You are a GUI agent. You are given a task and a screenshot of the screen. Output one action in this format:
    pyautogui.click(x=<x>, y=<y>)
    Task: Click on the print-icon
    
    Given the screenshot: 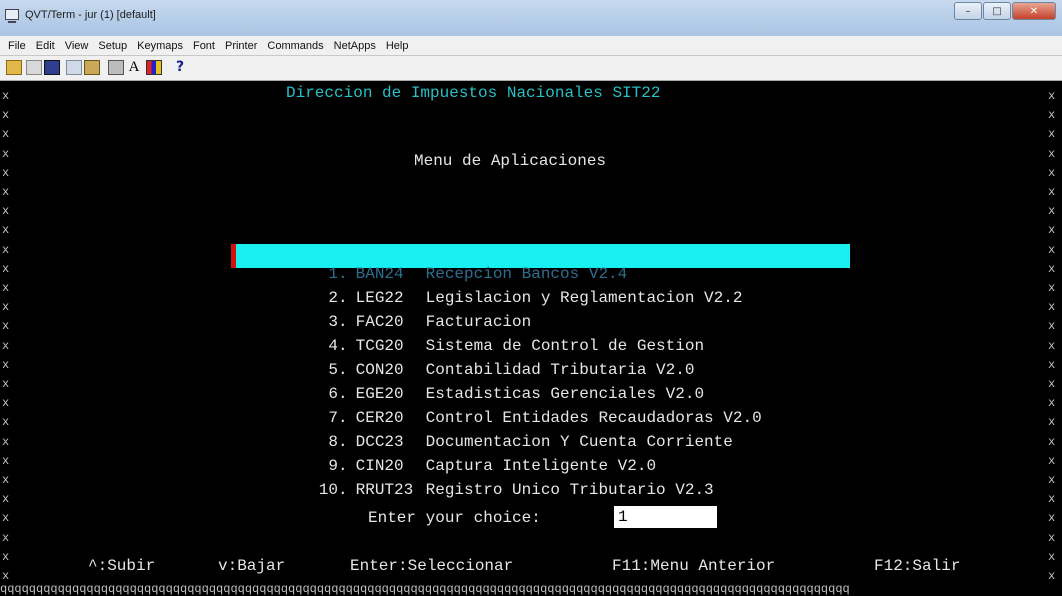 What is the action you would take?
    pyautogui.click(x=116, y=67)
    